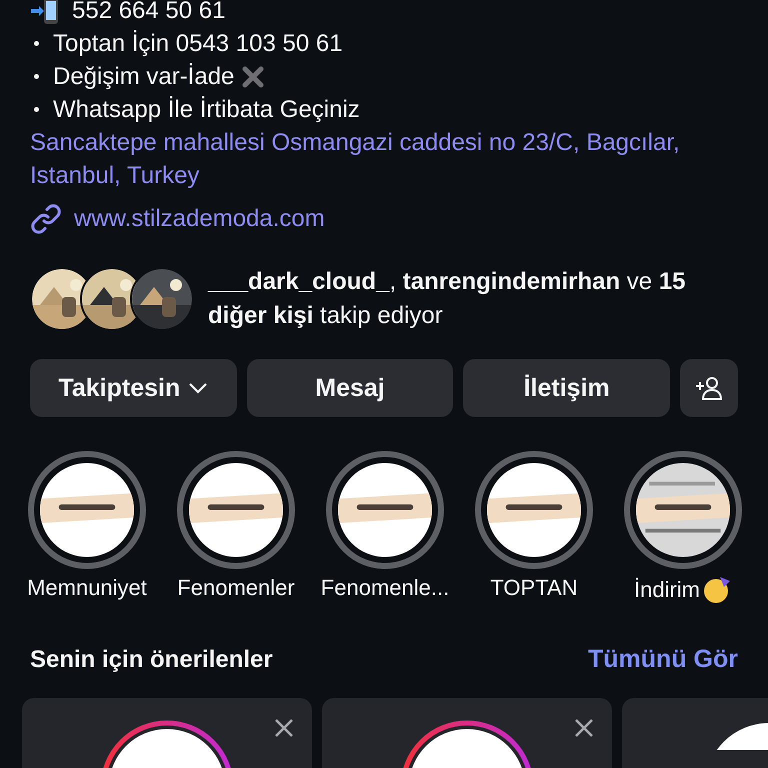  Describe the element at coordinates (198, 44) in the screenshot. I see `bio-line: Toptan İçin 0543 103 50 61` at that location.